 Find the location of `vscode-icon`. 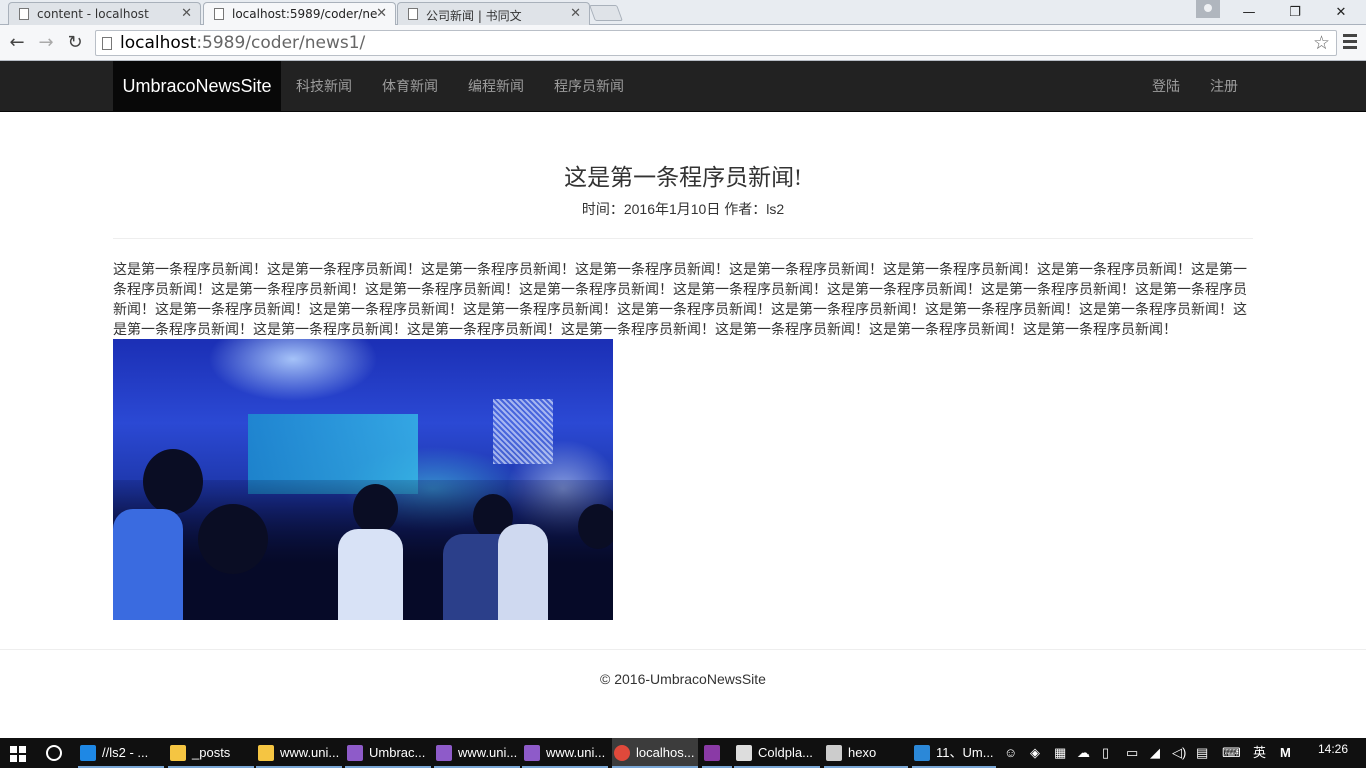

vscode-icon is located at coordinates (922, 753).